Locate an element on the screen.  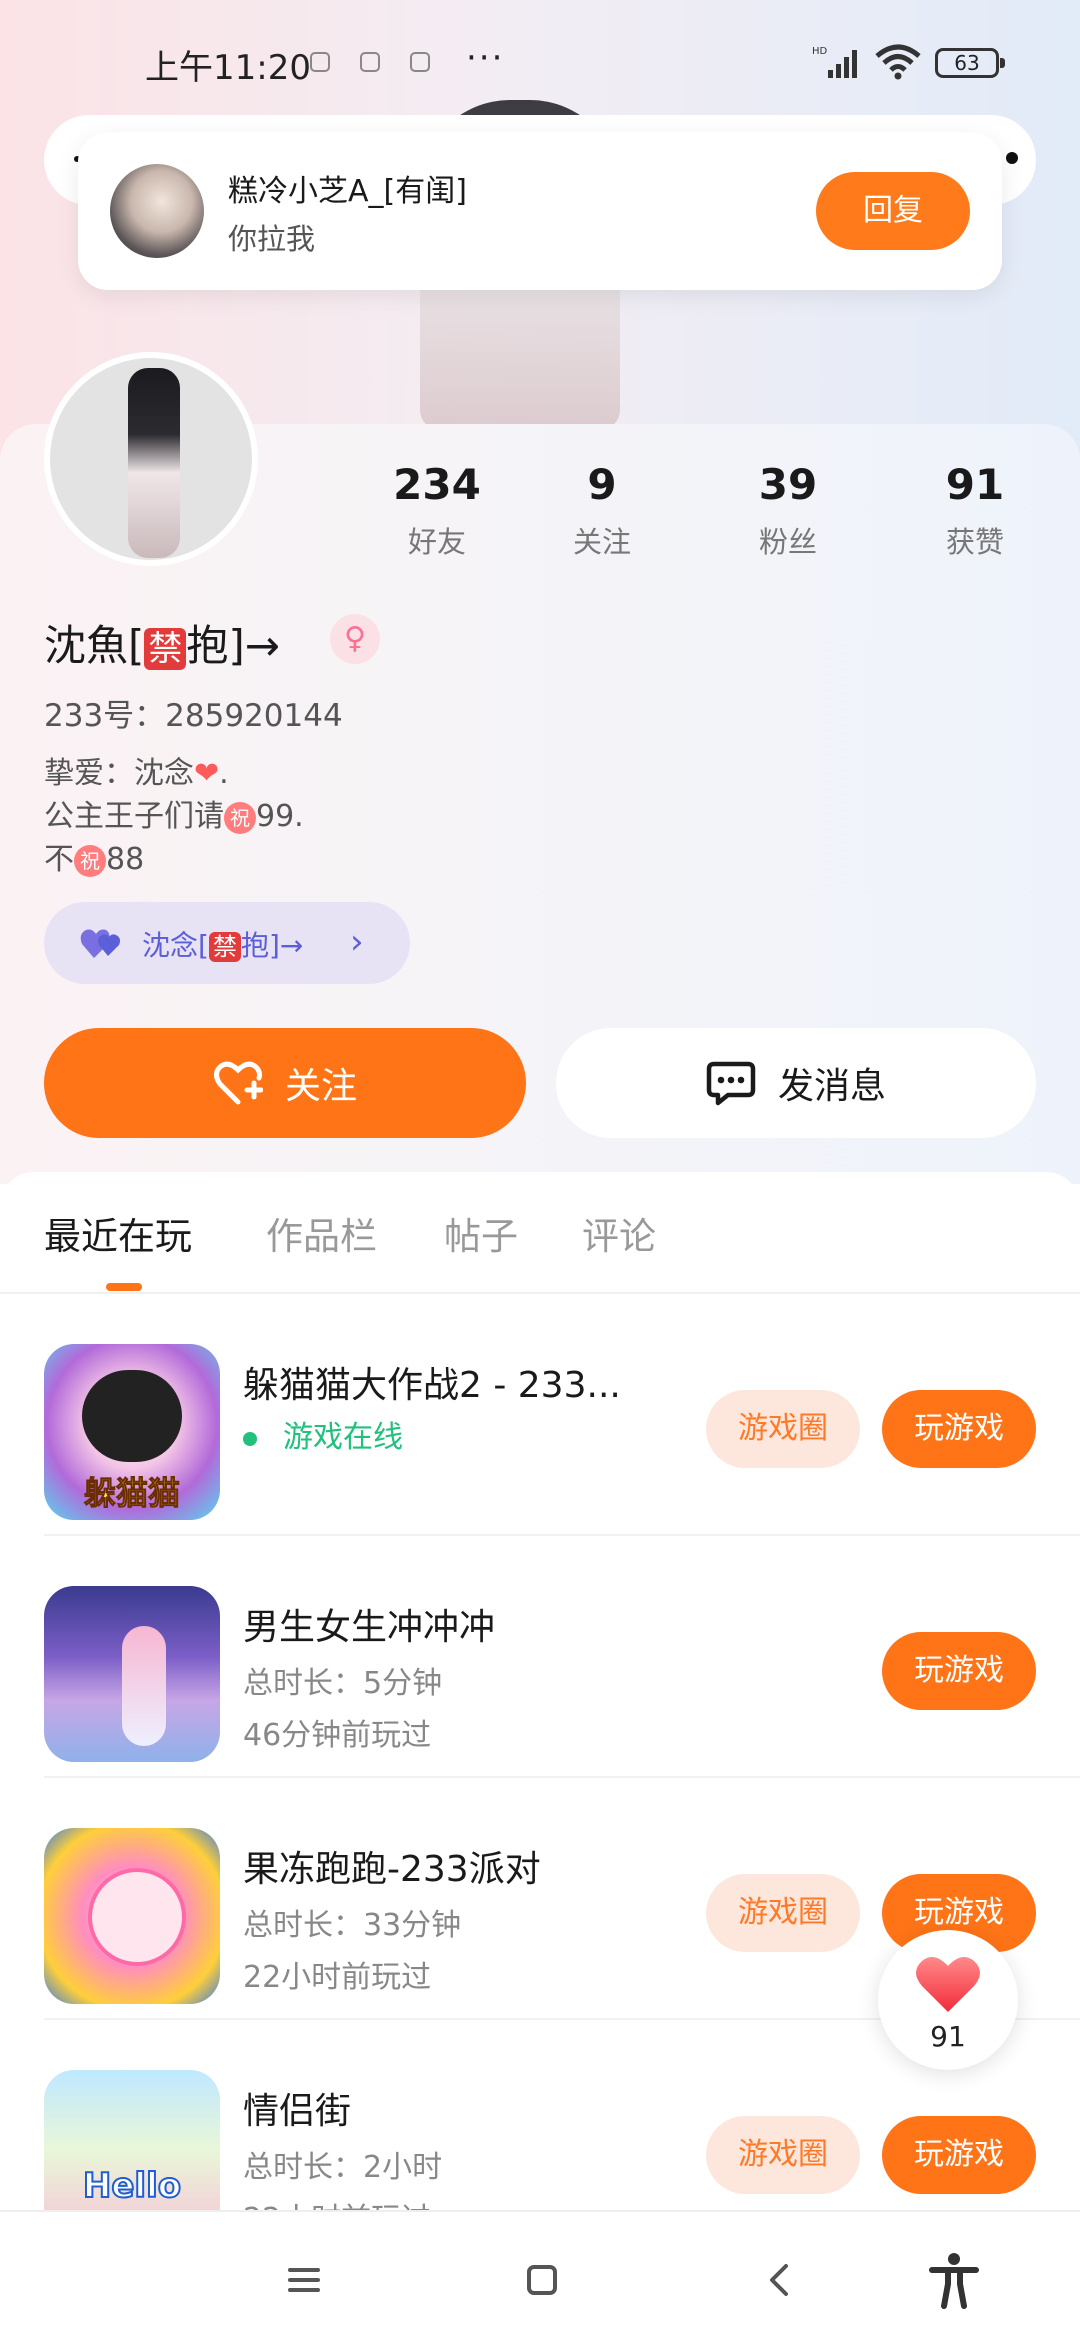
stat-label: 关注 is located at coordinates (601, 542).